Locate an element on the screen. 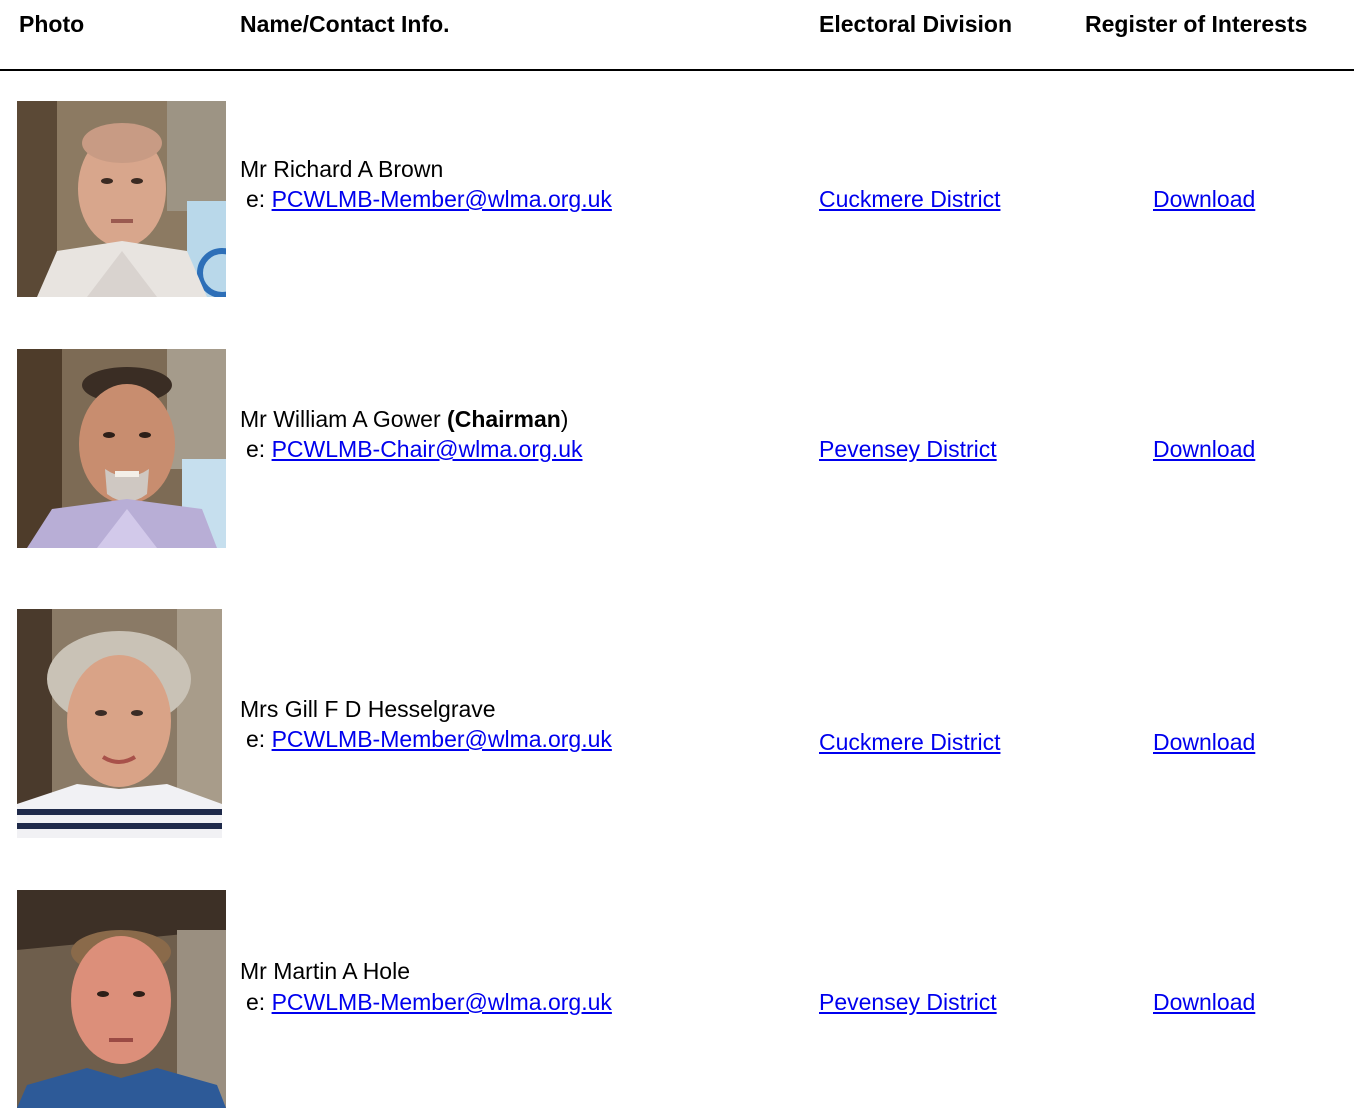 This screenshot has width=1354, height=1108. member-name-text: Mr Martin A Hole is located at coordinates (325, 971).